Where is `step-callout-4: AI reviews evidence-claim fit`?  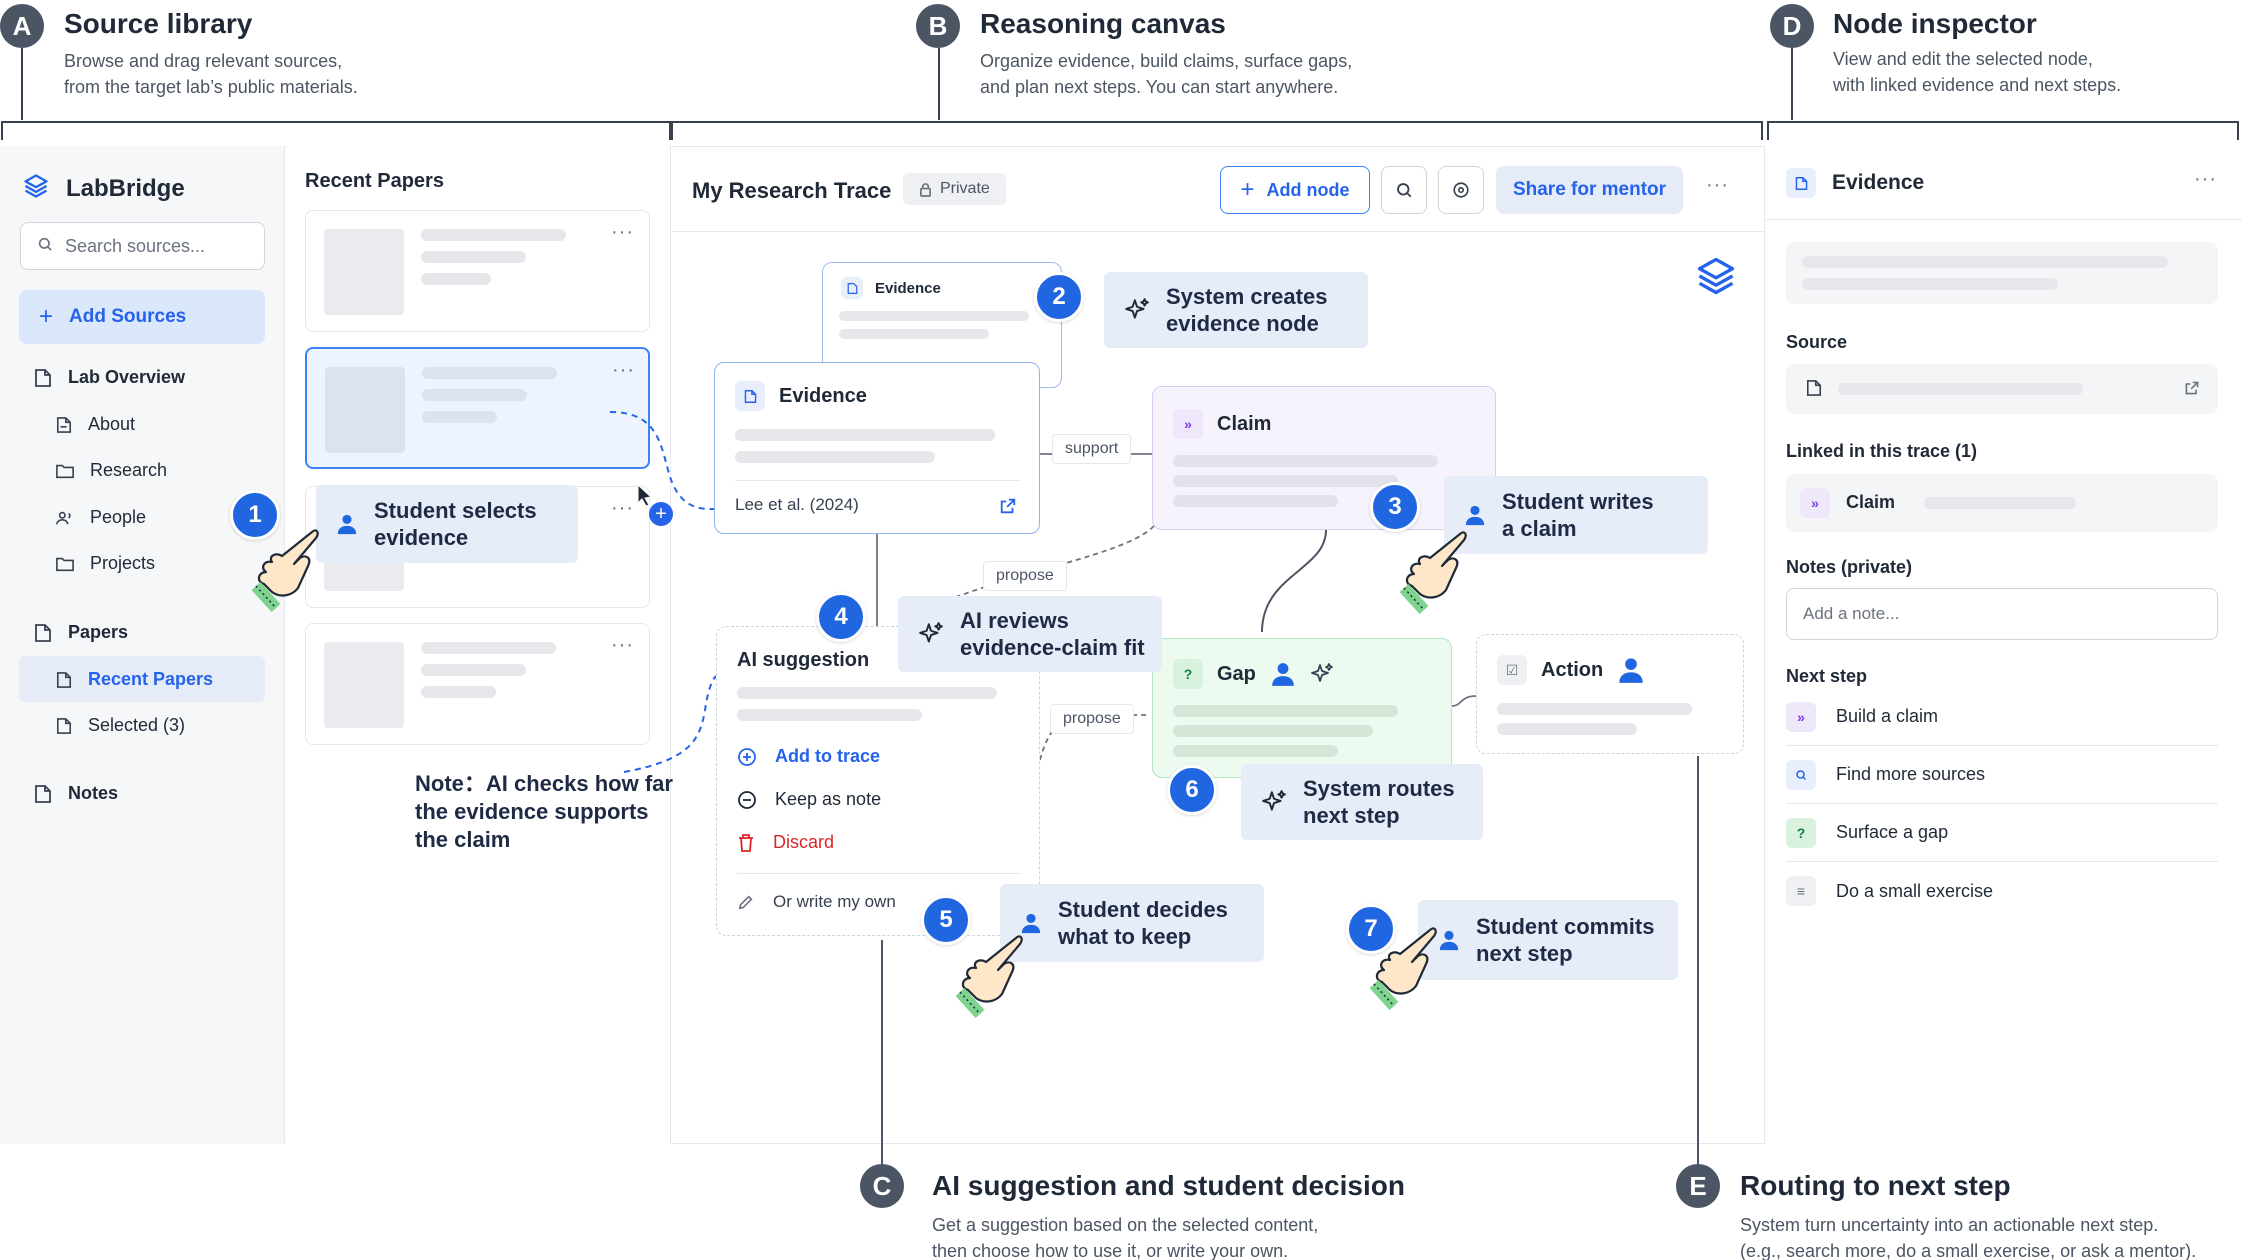
step-callout-4: AI reviews evidence-claim fit is located at coordinates (1030, 634).